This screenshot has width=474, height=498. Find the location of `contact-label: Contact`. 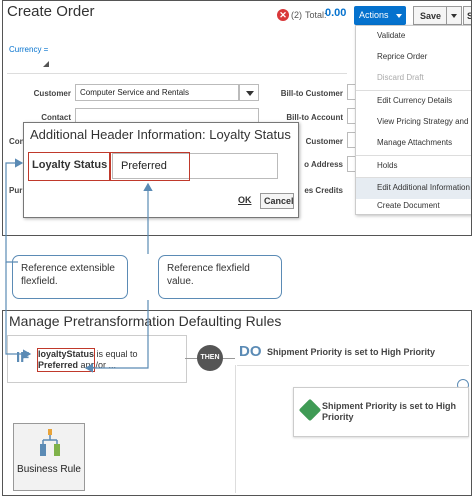

contact-label: Contact is located at coordinates (56, 117).